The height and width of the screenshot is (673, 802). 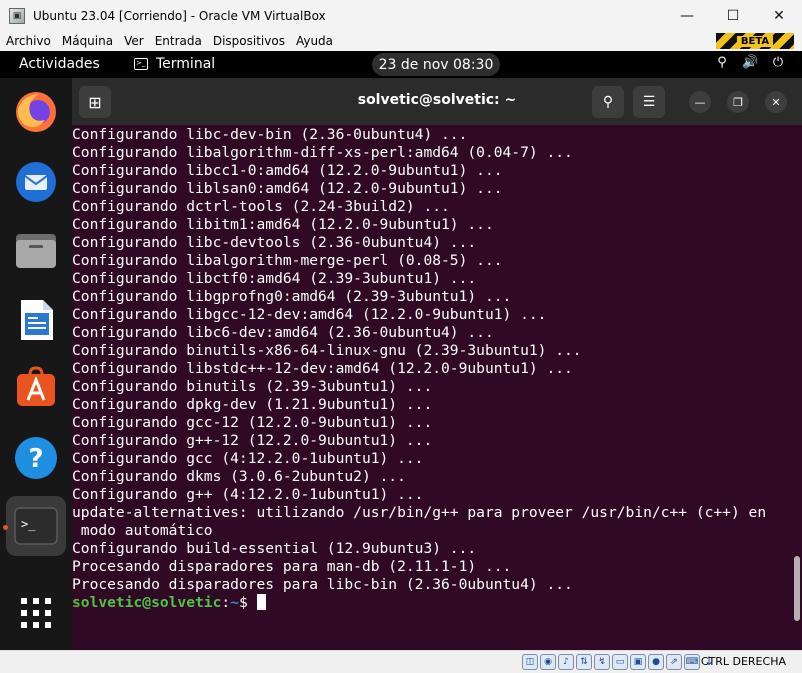 What do you see at coordinates (234, 602) in the screenshot?
I see `prompt-path: ~` at bounding box center [234, 602].